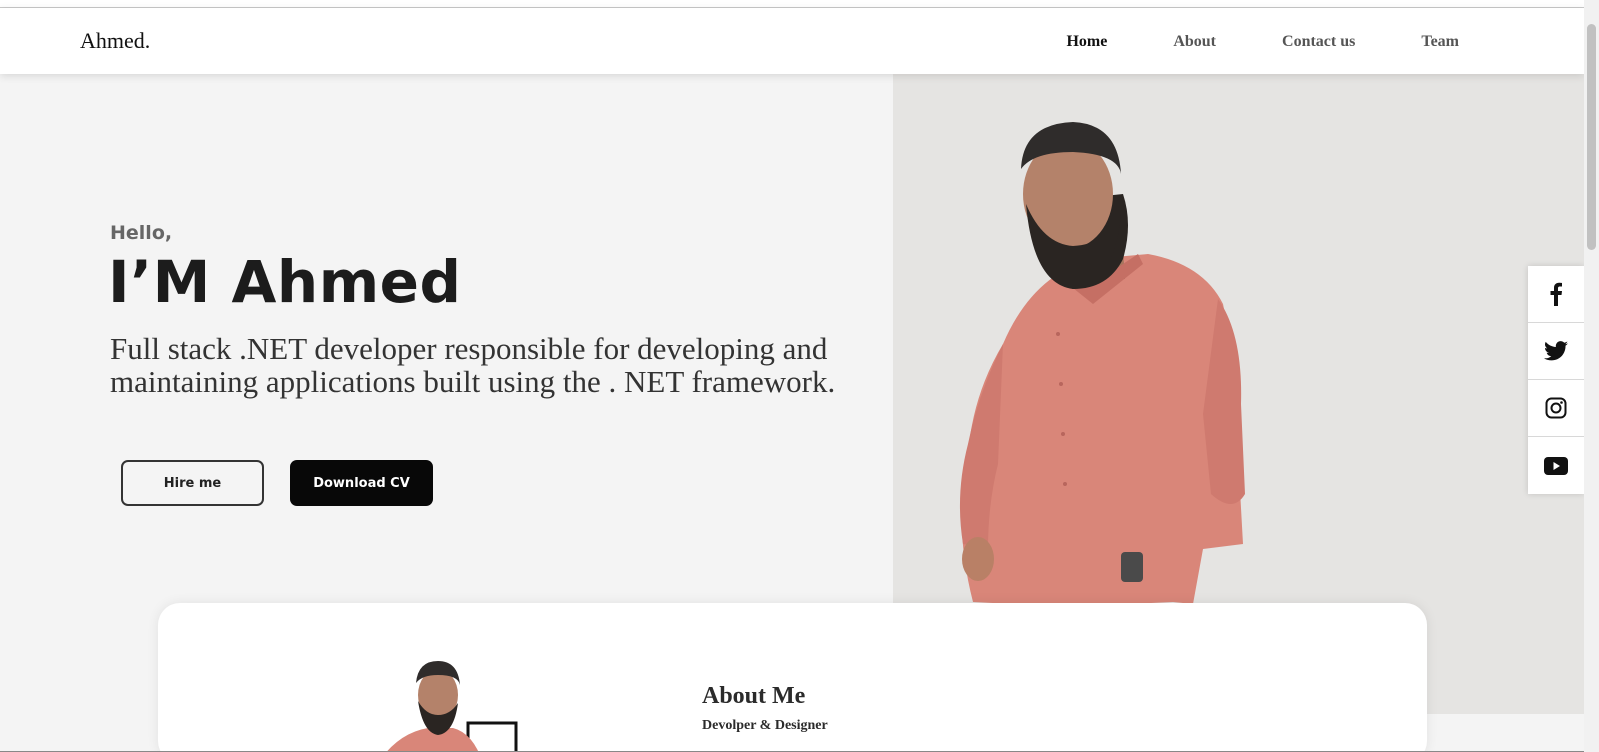  Describe the element at coordinates (192, 483) in the screenshot. I see `hire-me-button: Hire me` at that location.